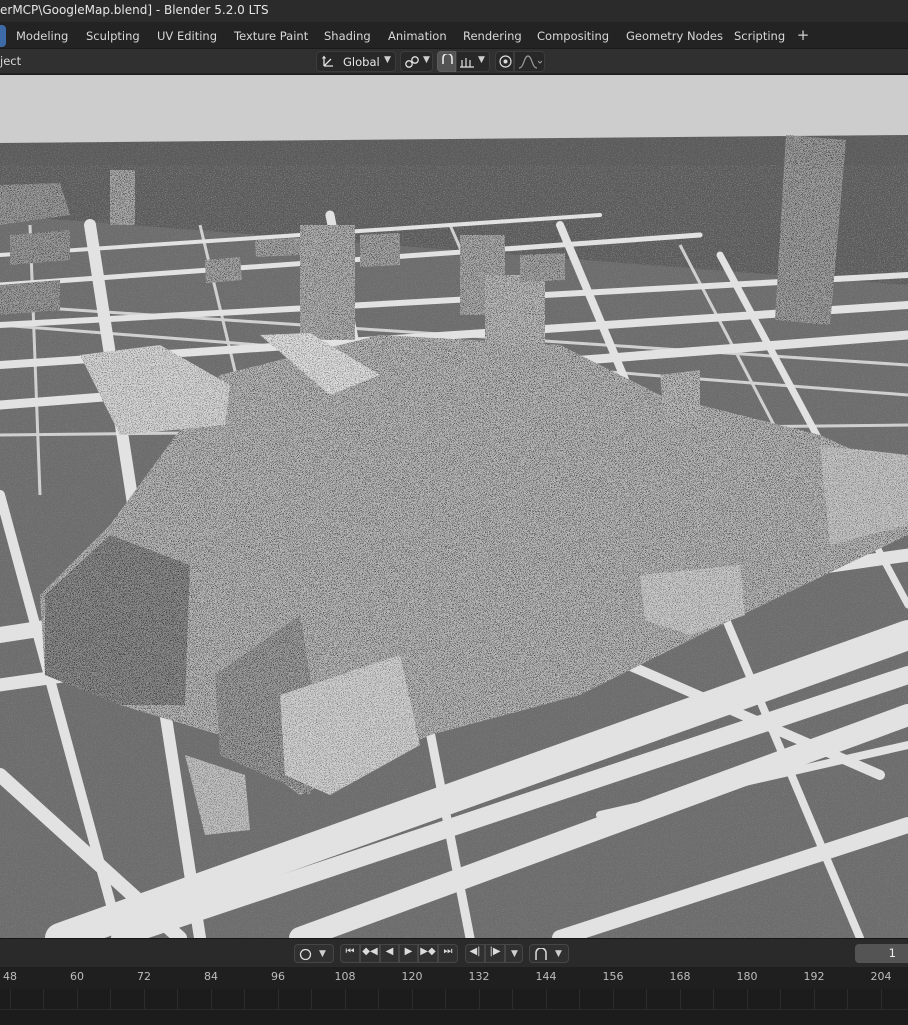  I want to click on pivot-point-icon, so click(412, 62).